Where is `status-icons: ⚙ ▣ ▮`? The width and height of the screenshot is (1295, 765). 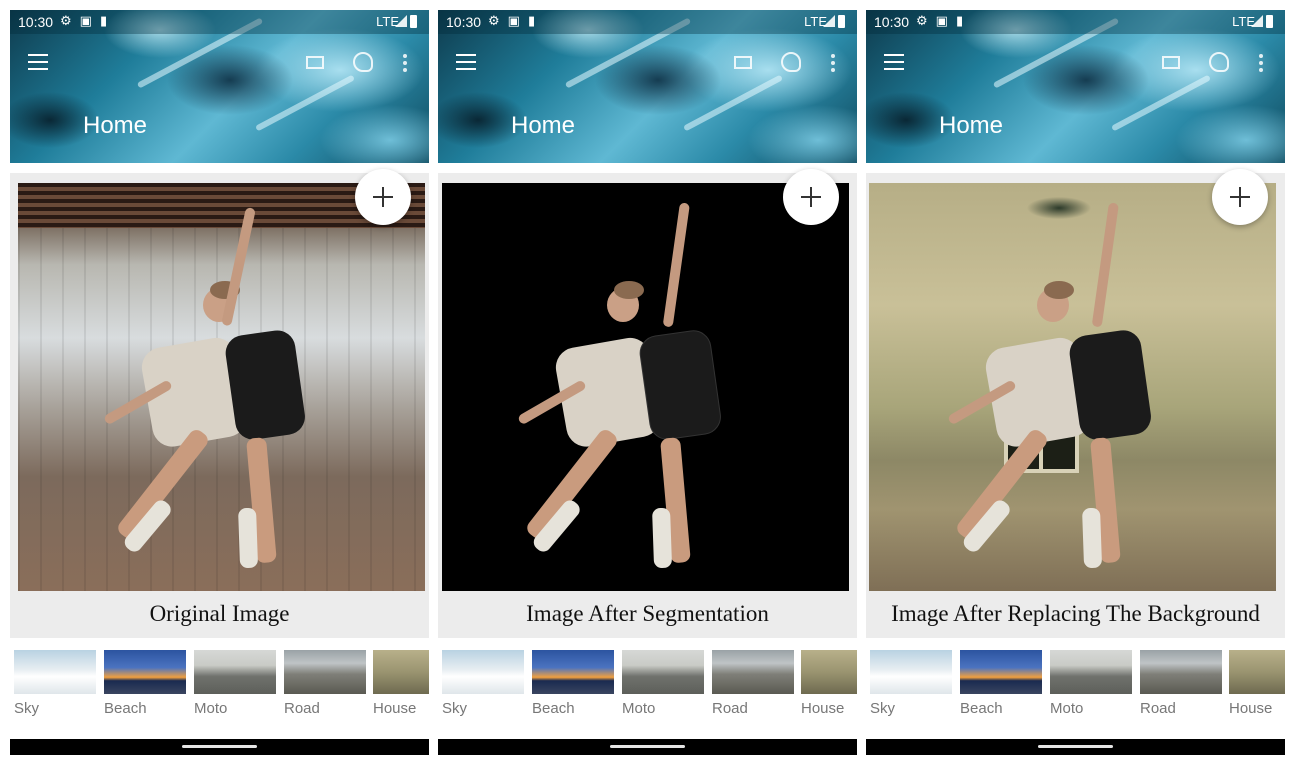 status-icons: ⚙ ▣ ▮ is located at coordinates (83, 21).